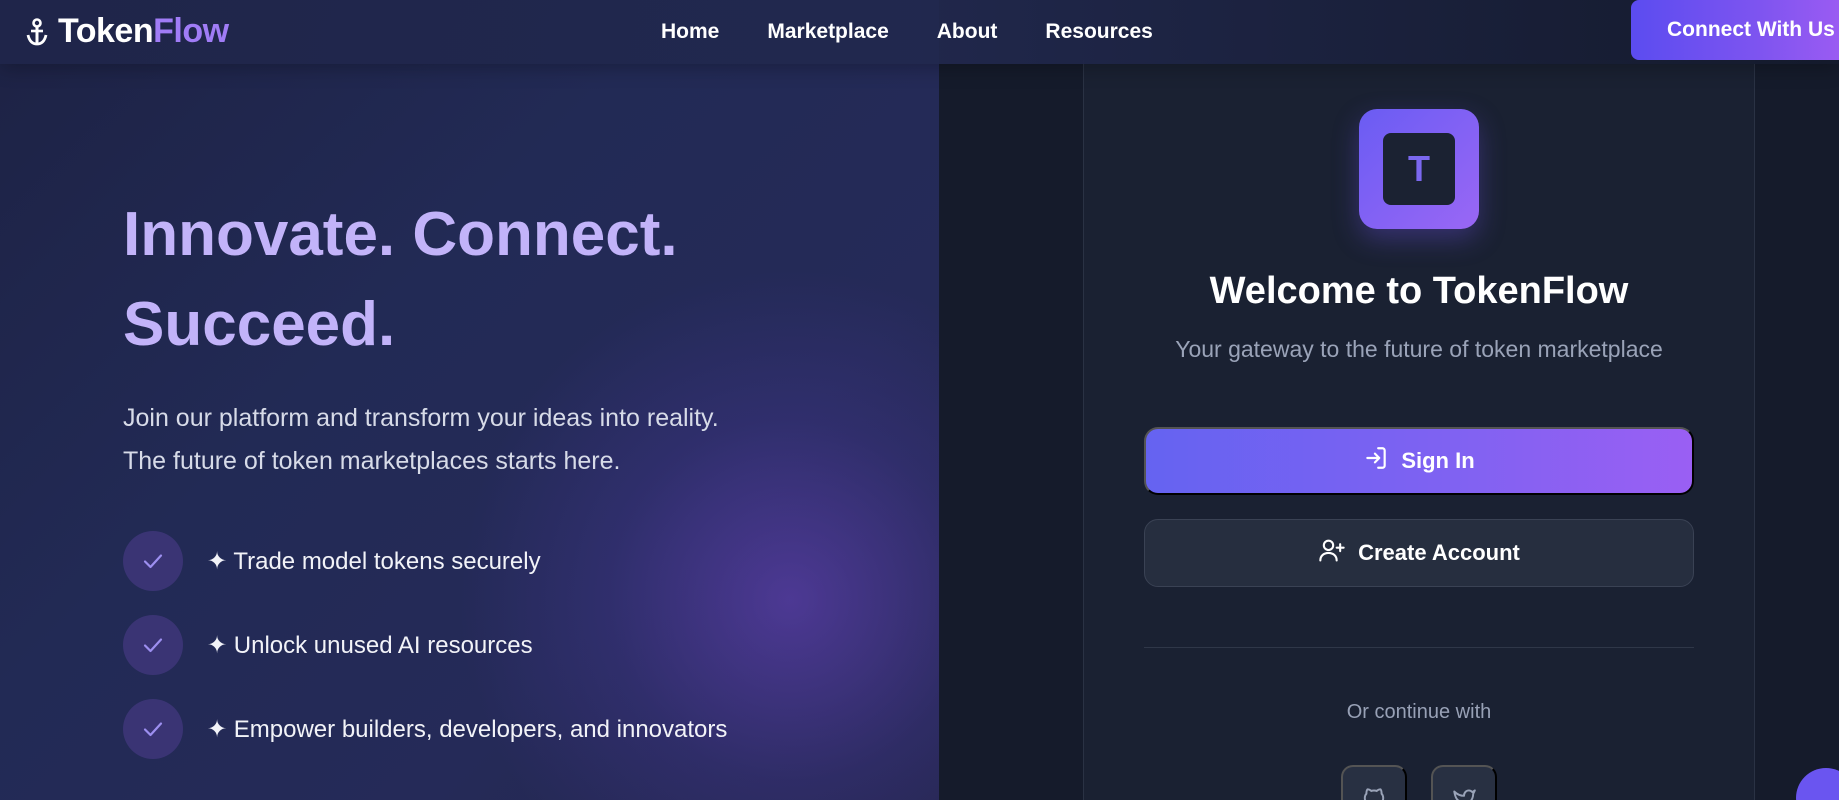 Image resolution: width=1839 pixels, height=800 pixels. I want to click on brand-avatar: T, so click(1419, 169).